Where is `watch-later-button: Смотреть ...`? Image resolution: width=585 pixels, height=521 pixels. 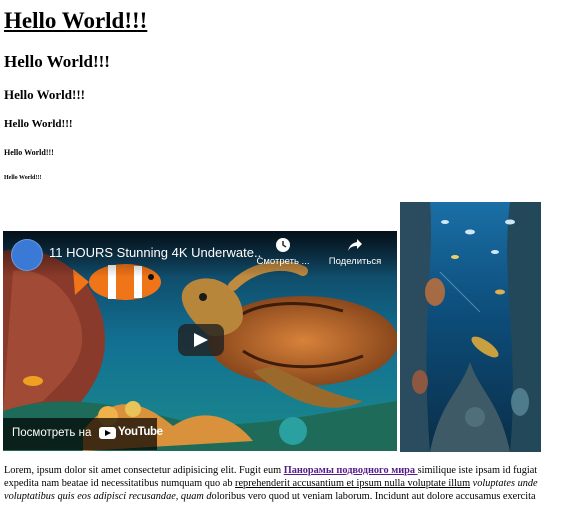 watch-later-button: Смотреть ... is located at coordinates (283, 252).